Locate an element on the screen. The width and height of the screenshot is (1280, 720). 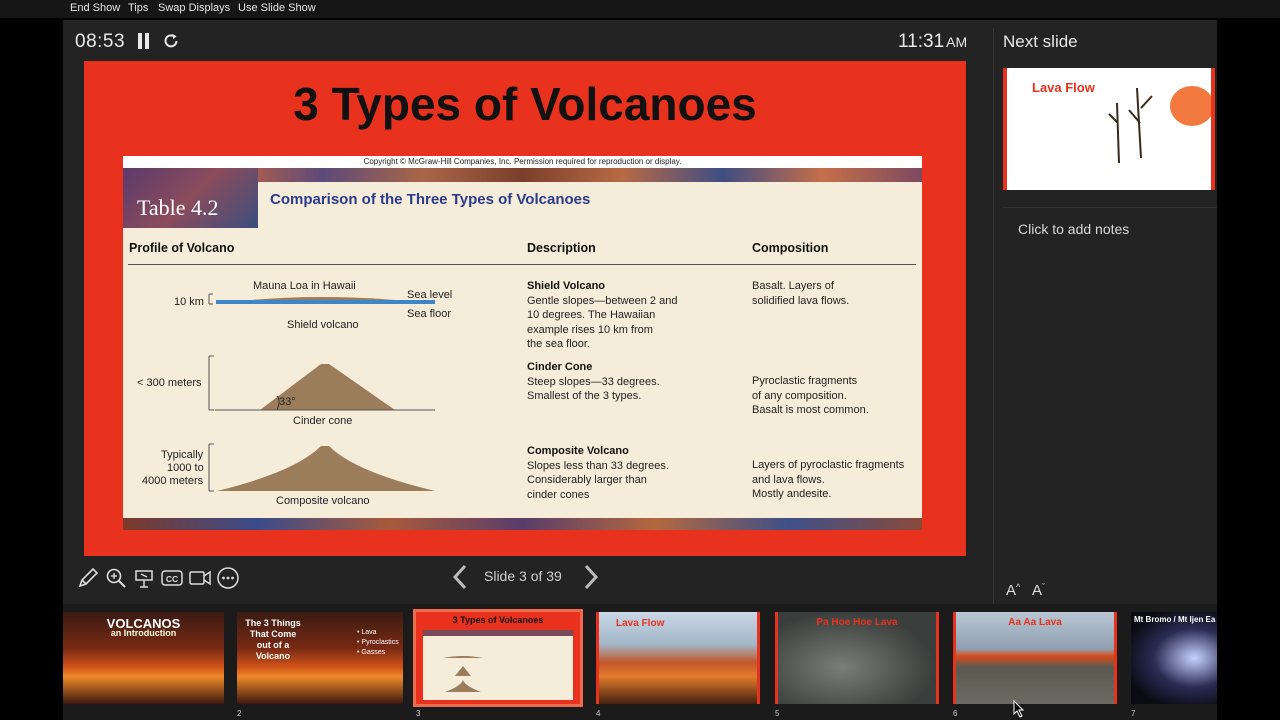
notes-divider is located at coordinates (1110, 207).